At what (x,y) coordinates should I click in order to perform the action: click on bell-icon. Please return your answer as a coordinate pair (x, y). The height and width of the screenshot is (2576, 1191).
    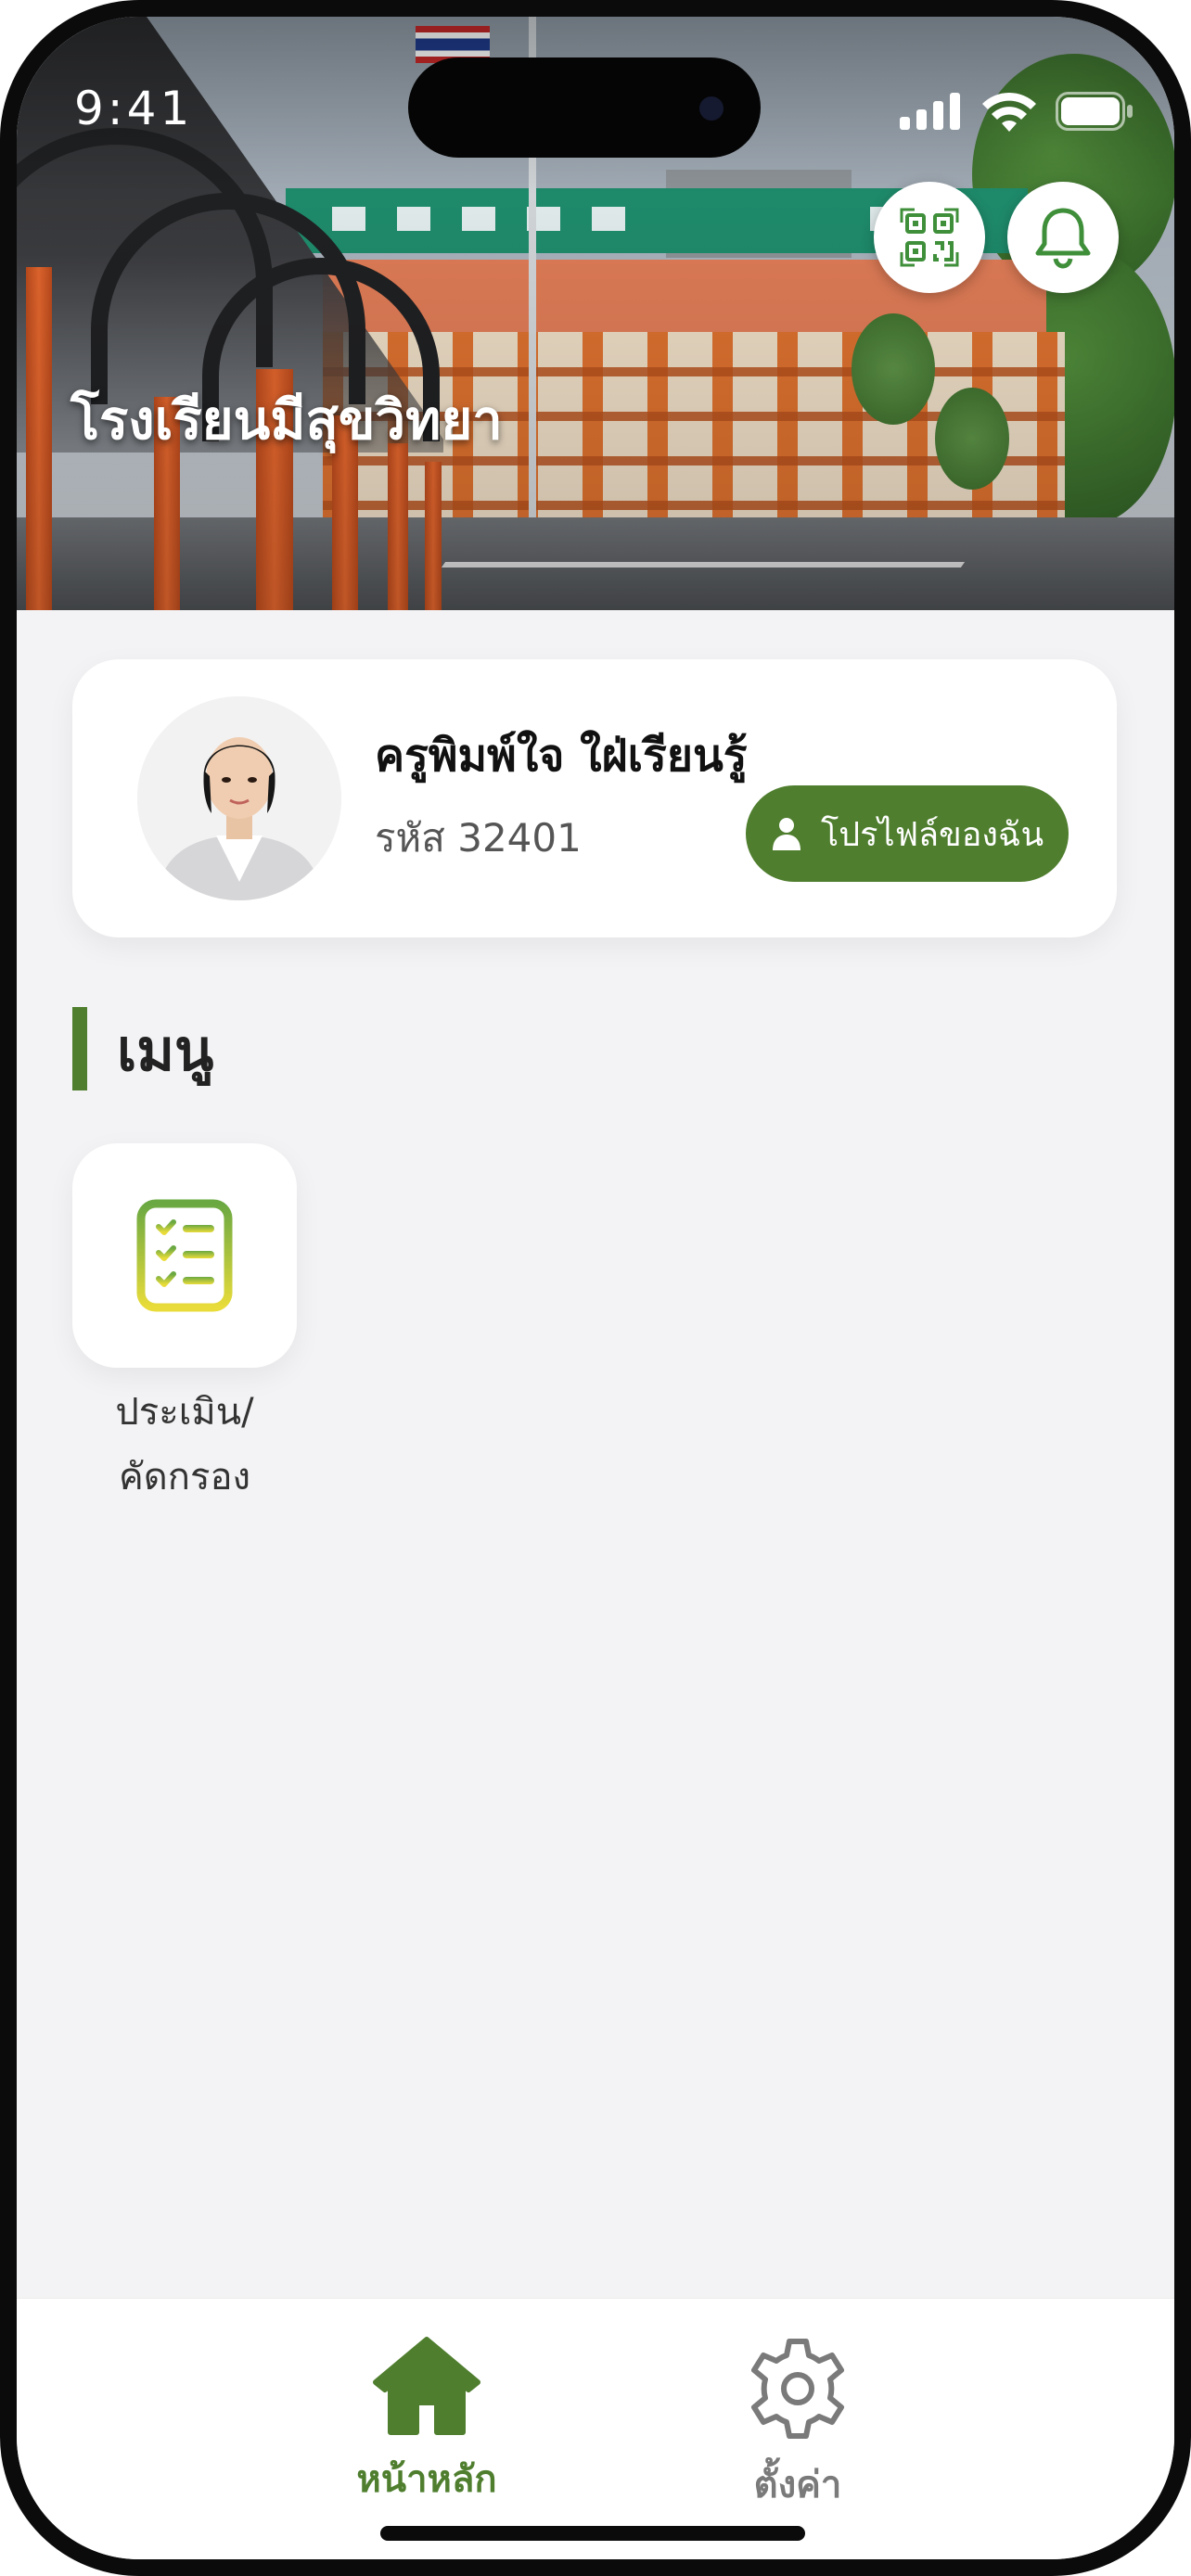
    Looking at the image, I should click on (1063, 239).